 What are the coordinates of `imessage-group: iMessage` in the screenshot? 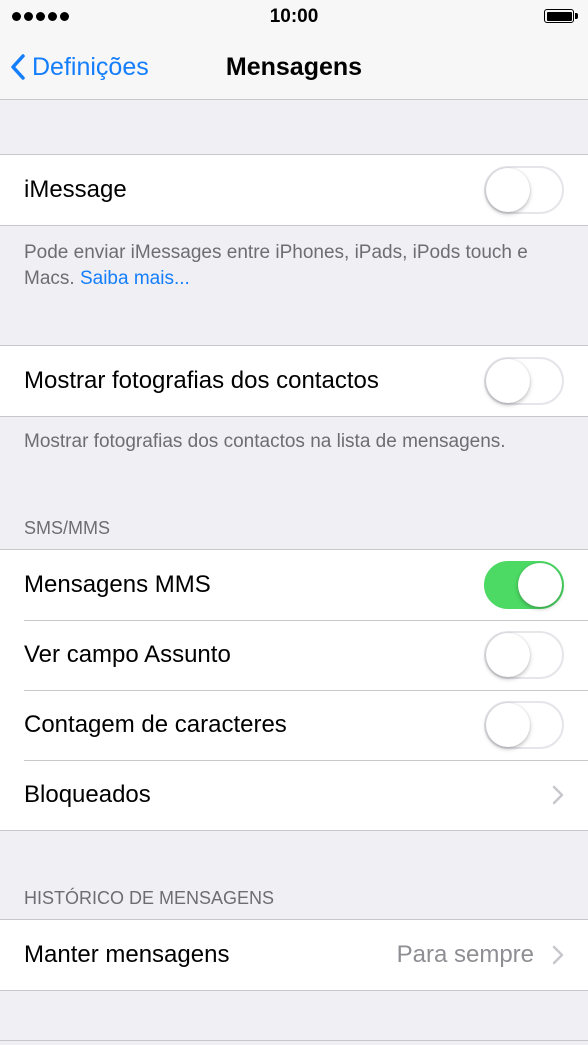 It's located at (294, 190).